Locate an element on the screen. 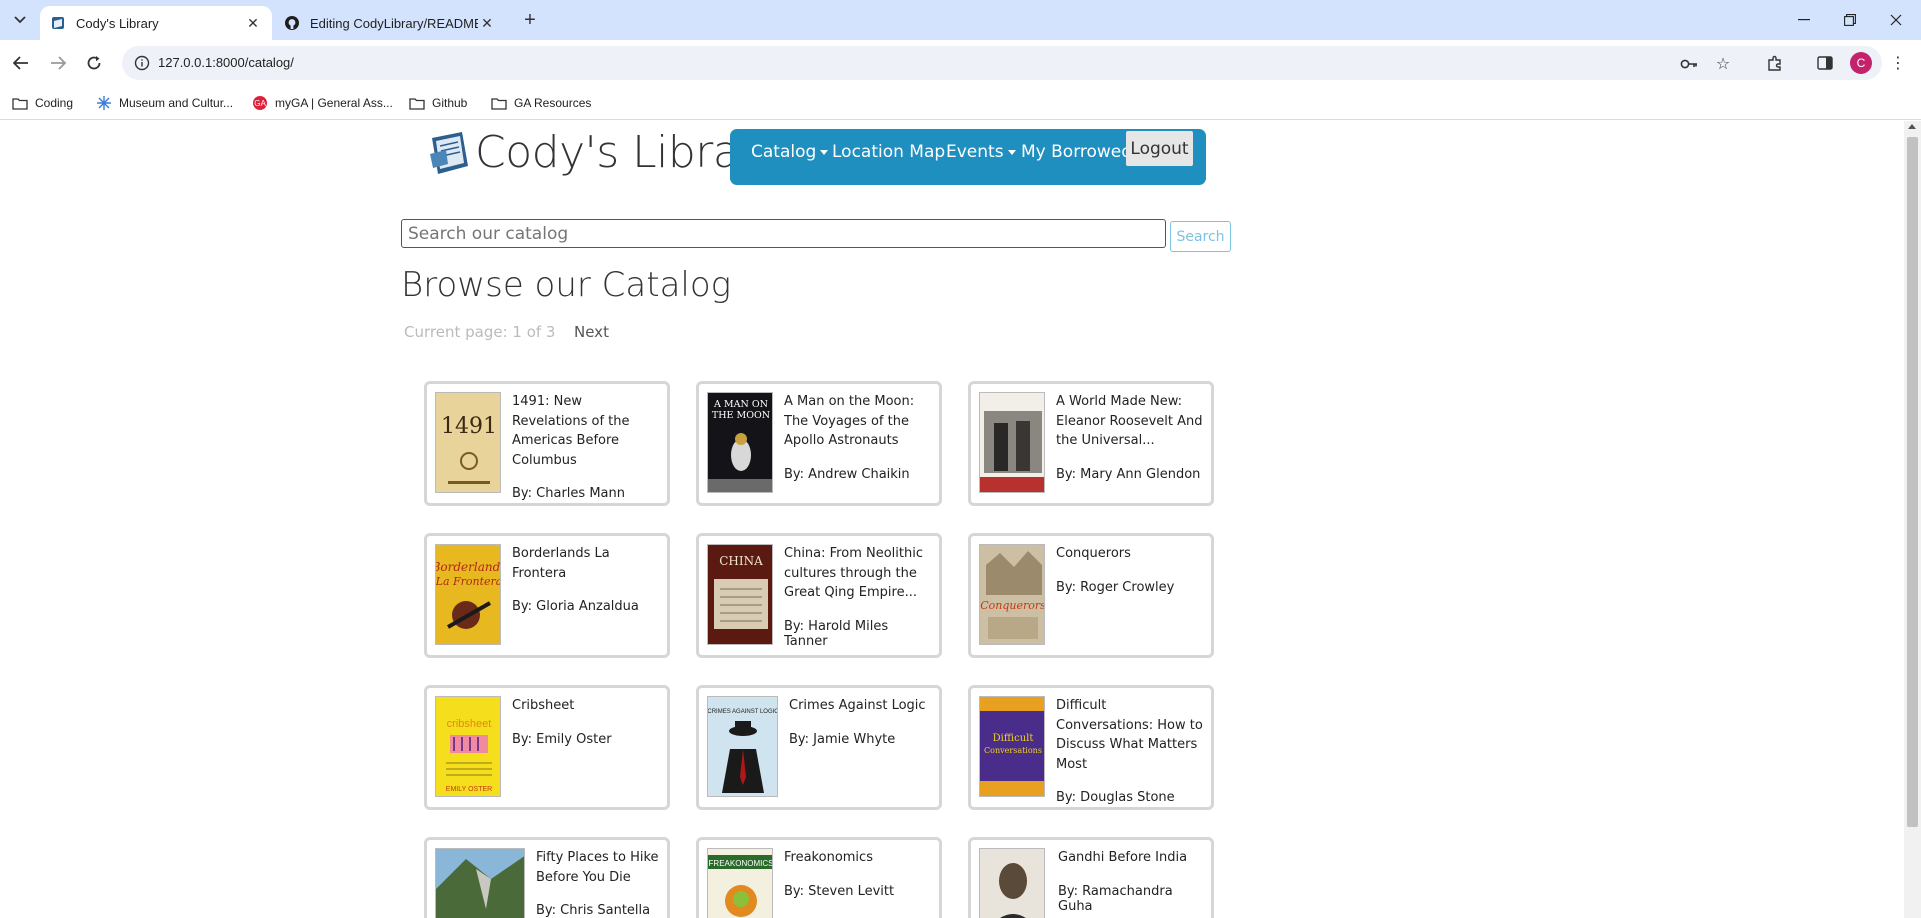 This screenshot has width=1921, height=918. bookmark-star-icon: ☆ is located at coordinates (1723, 64).